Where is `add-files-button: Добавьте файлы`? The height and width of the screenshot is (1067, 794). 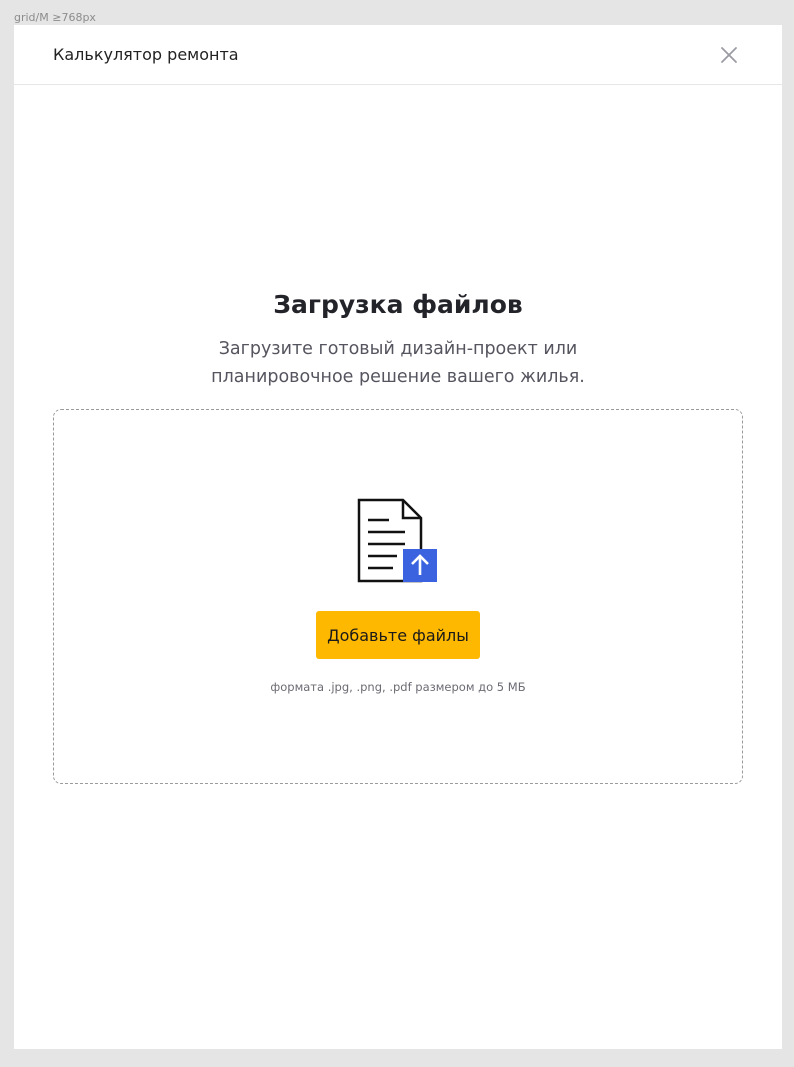 add-files-button: Добавьте файлы is located at coordinates (398, 635).